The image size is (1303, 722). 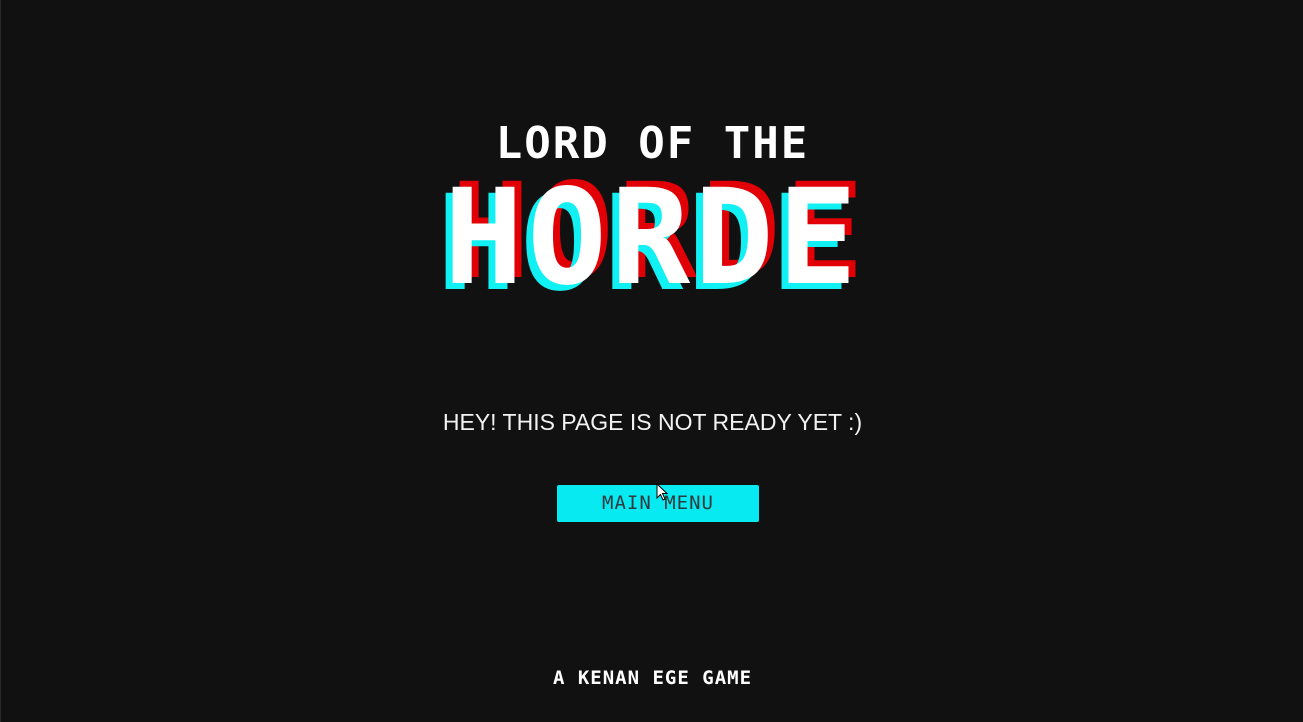 What do you see at coordinates (652, 678) in the screenshot?
I see `game-credit: A KENAN EGE GAME` at bounding box center [652, 678].